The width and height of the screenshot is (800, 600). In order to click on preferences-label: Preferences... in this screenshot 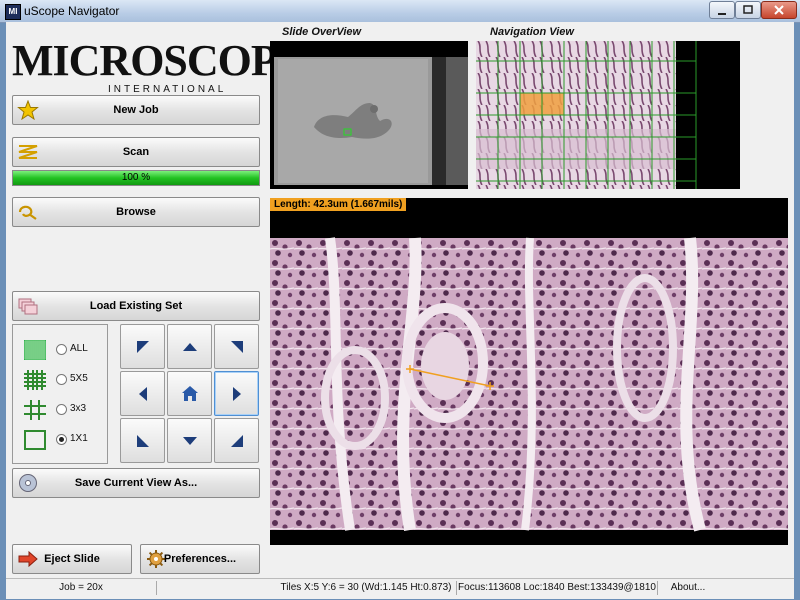, I will do `click(200, 559)`.